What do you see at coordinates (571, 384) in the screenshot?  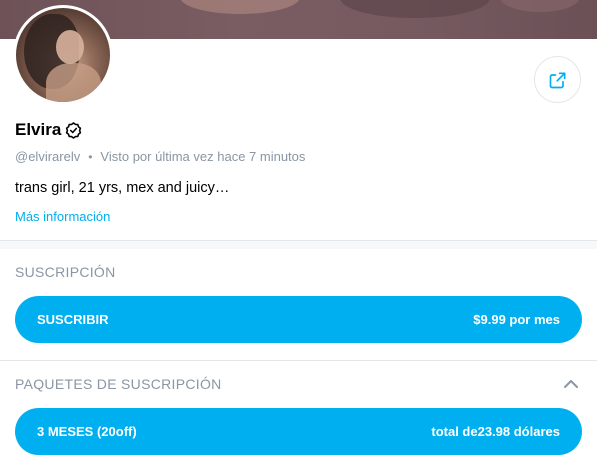 I see `chevron-up-icon` at bounding box center [571, 384].